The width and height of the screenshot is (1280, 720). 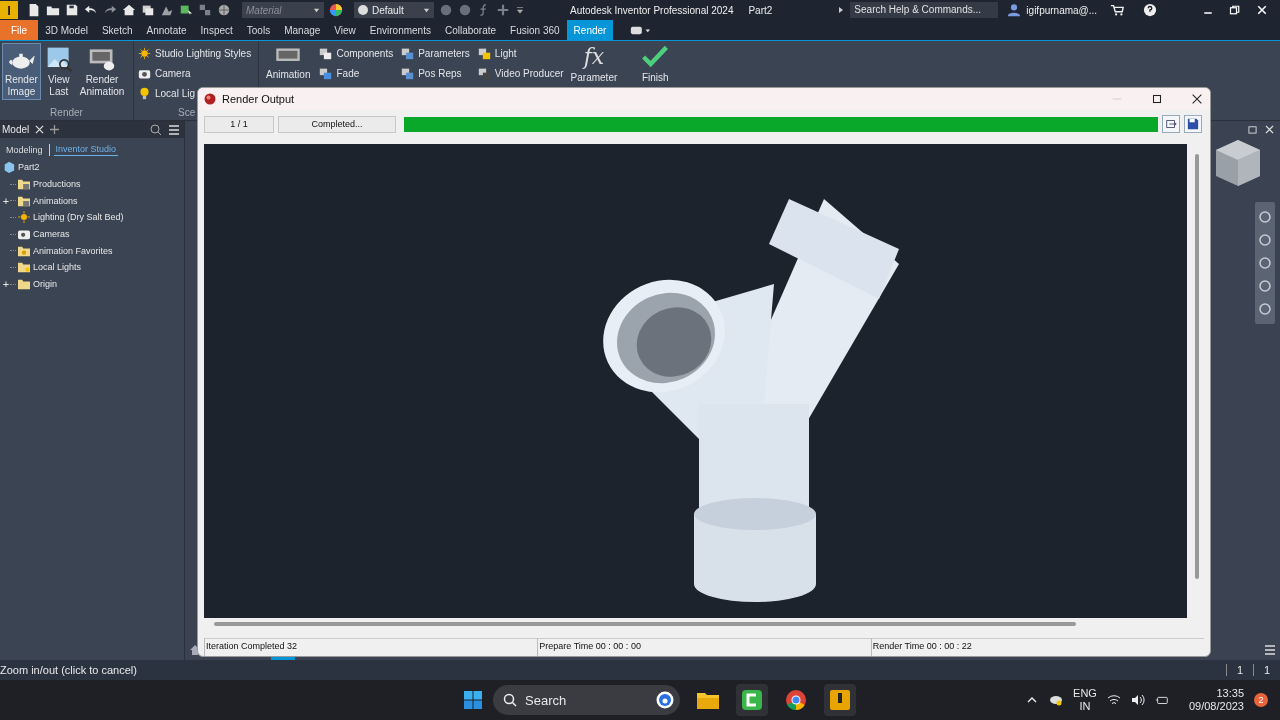 What do you see at coordinates (51, 234) in the screenshot?
I see `tree-item: Cameras` at bounding box center [51, 234].